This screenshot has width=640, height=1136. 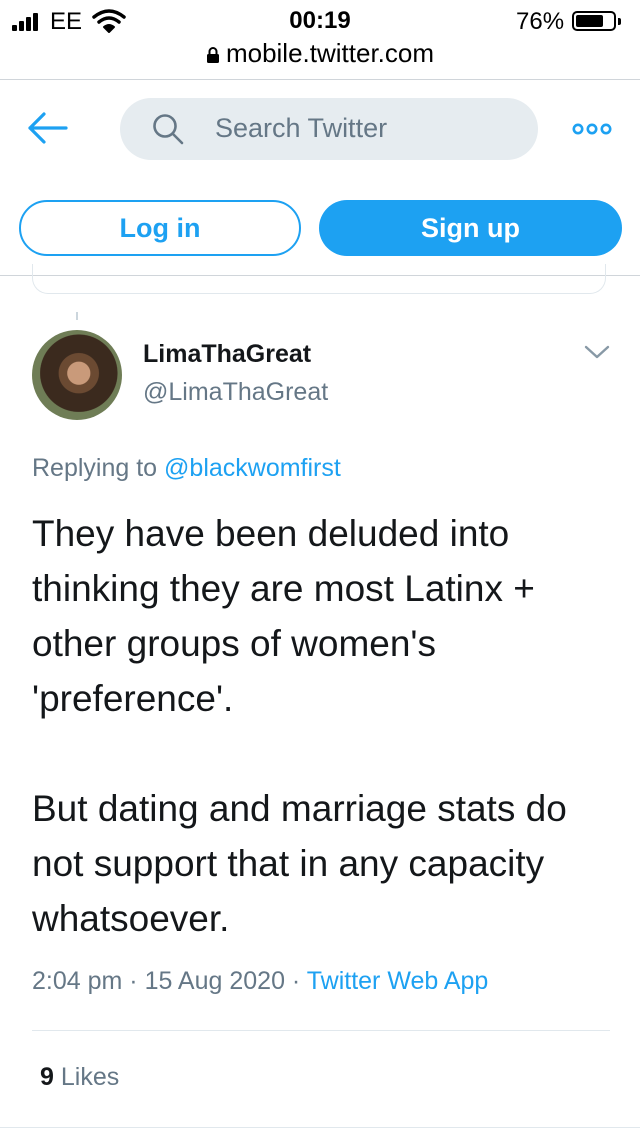 I want to click on battery-icon, so click(x=596, y=21).